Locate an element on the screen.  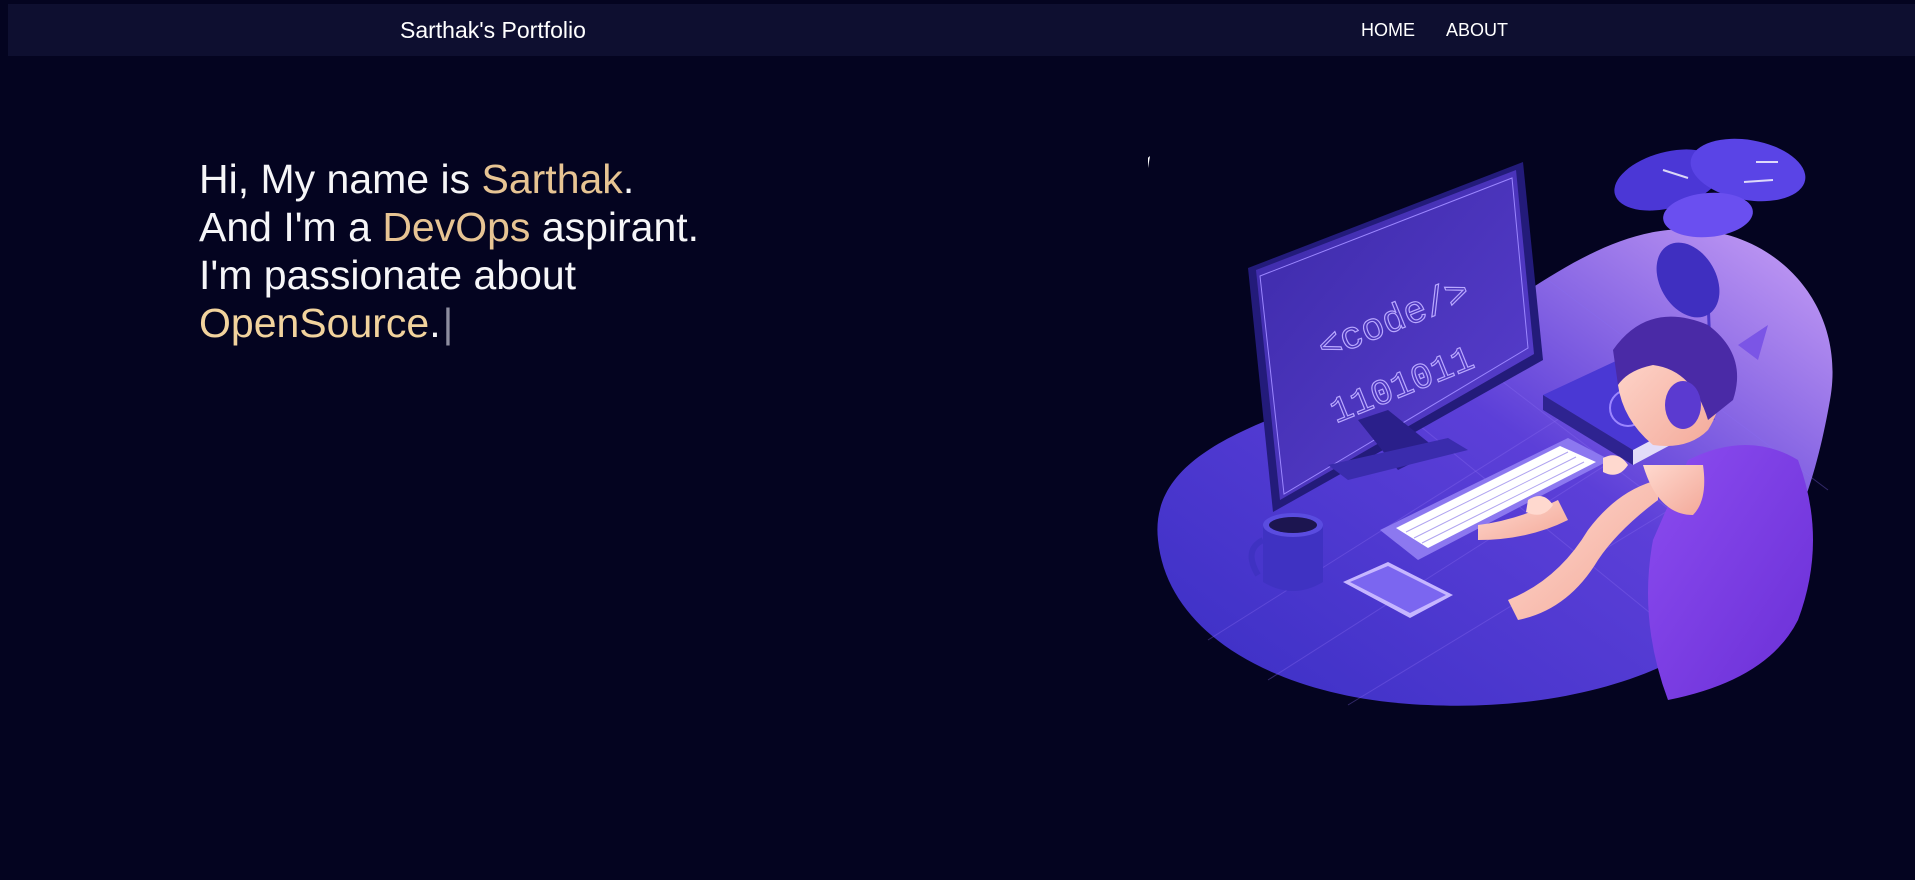
intro-line-3: I'm passionate about is located at coordinates (388, 275).